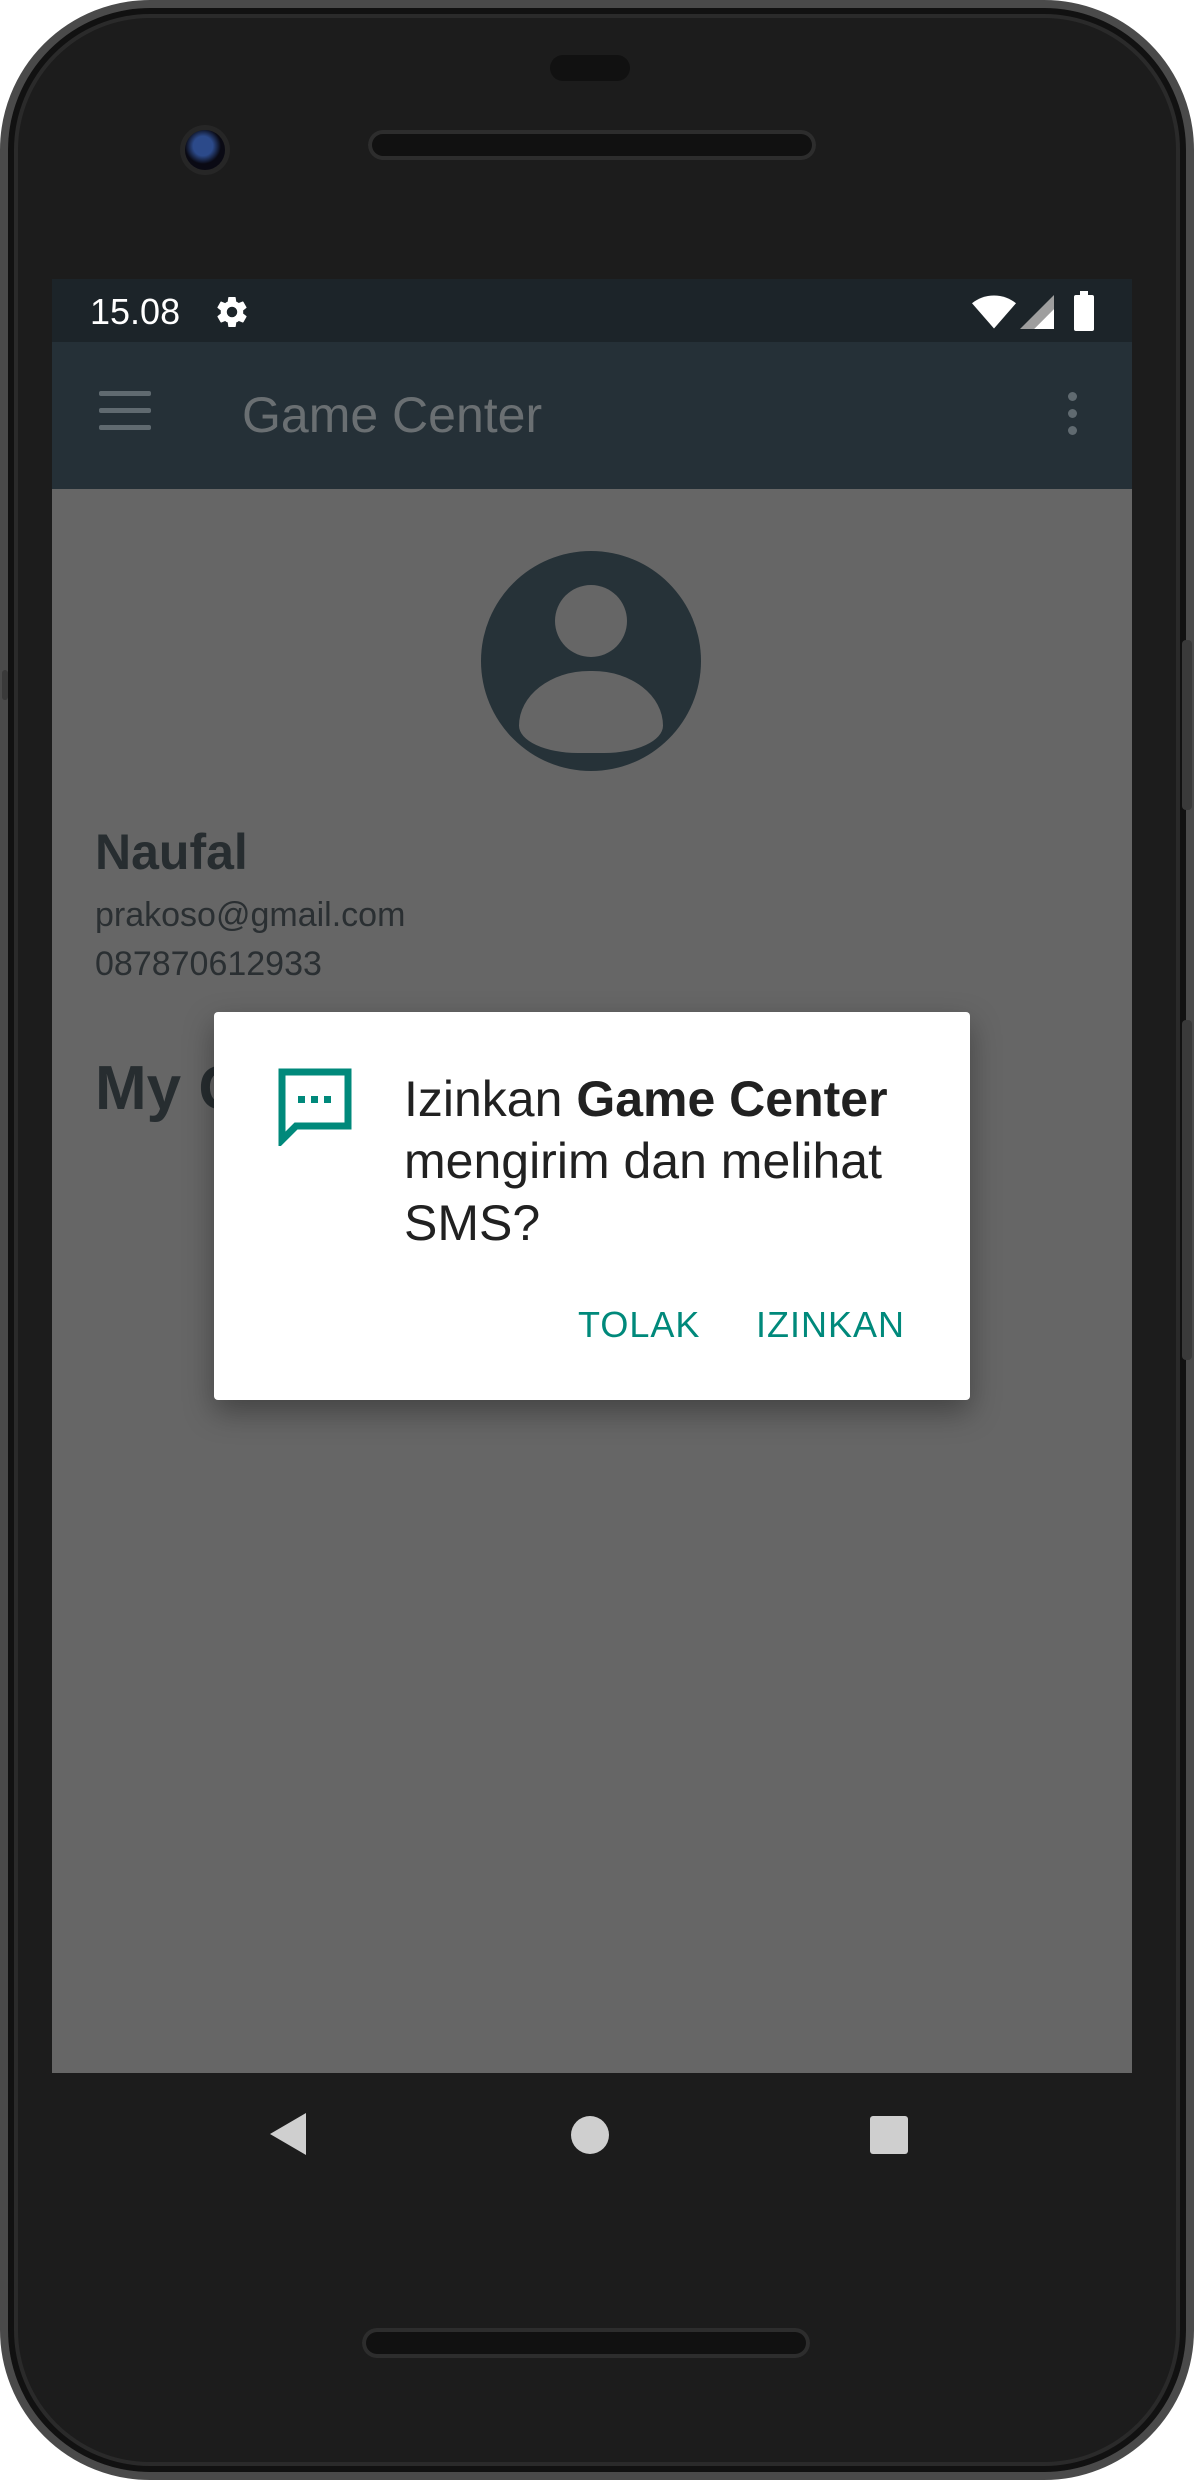 This screenshot has width=1194, height=2480. What do you see at coordinates (250, 915) in the screenshot?
I see `profile-email: prakoso@gmail.com` at bounding box center [250, 915].